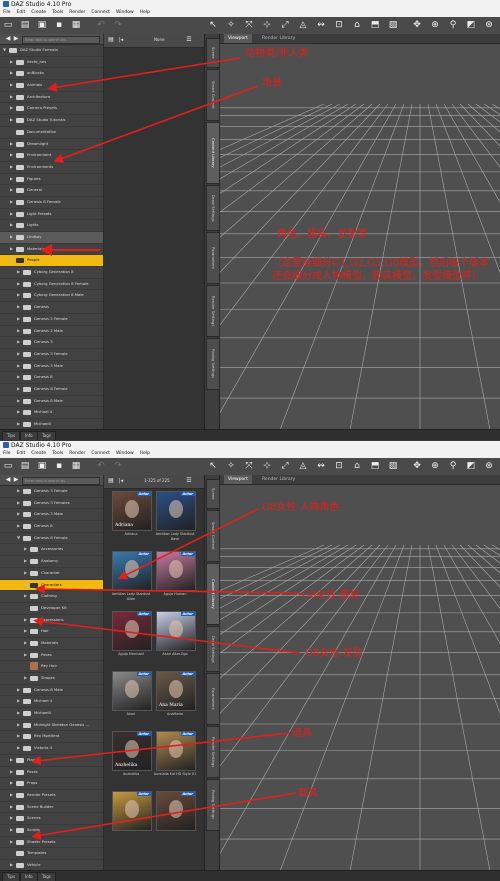  What do you see at coordinates (149, 156) in the screenshot?
I see `annotation-arrows-top` at bounding box center [149, 156].